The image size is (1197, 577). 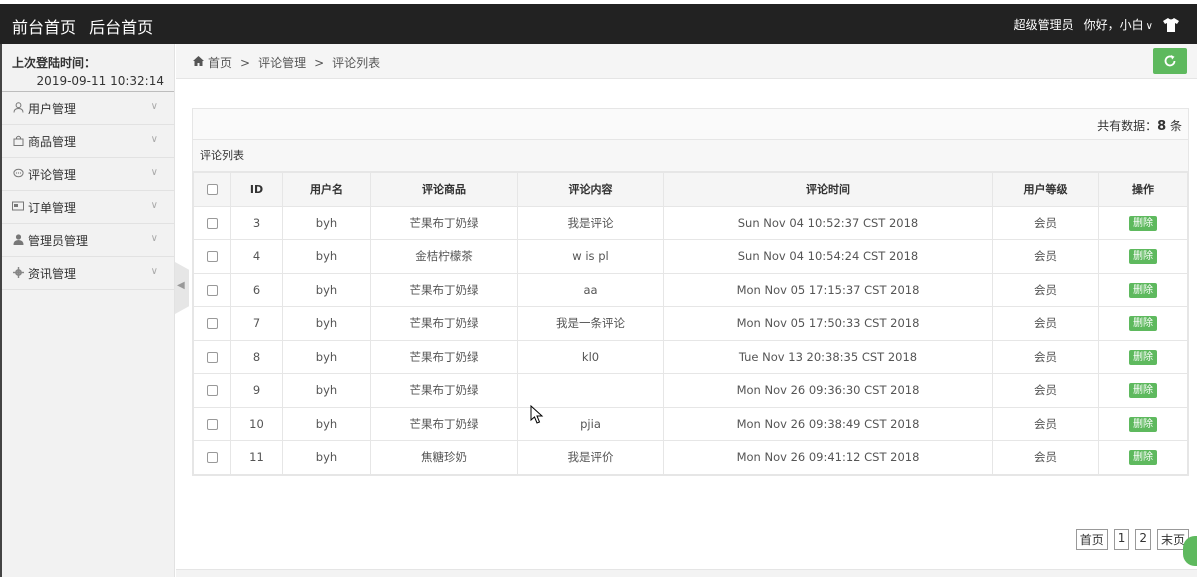 I want to click on back-home-link: 后台首页, so click(x=121, y=27).